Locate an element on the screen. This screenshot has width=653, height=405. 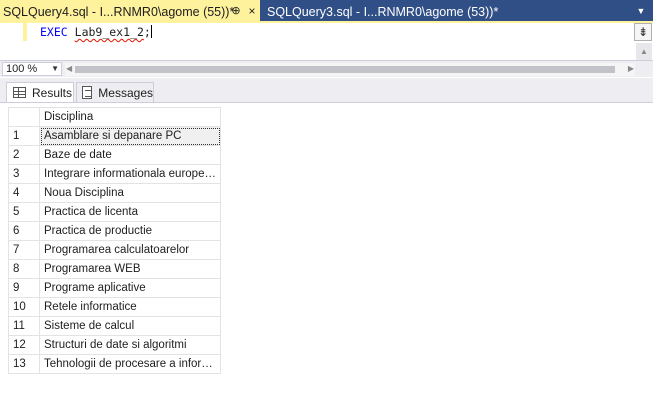
row-number: 4 is located at coordinates (24, 193).